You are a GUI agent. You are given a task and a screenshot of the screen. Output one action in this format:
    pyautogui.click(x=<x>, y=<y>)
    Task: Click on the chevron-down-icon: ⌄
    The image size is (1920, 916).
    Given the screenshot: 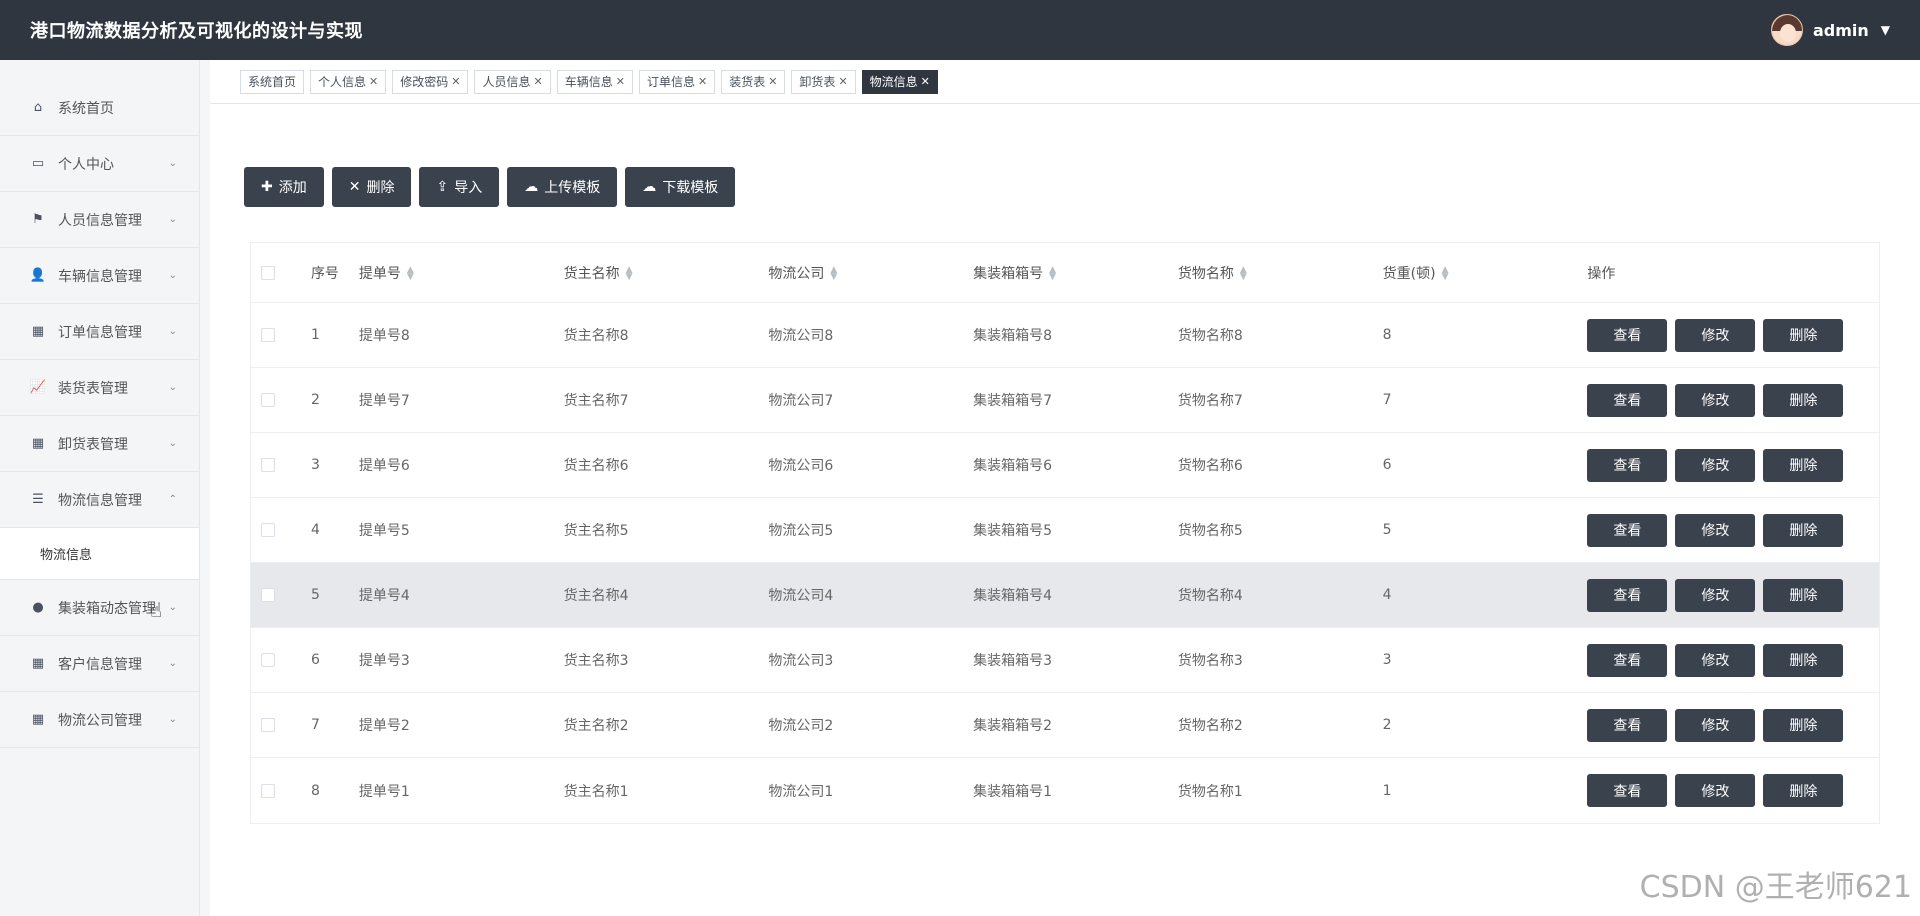 What is the action you would take?
    pyautogui.click(x=172, y=275)
    